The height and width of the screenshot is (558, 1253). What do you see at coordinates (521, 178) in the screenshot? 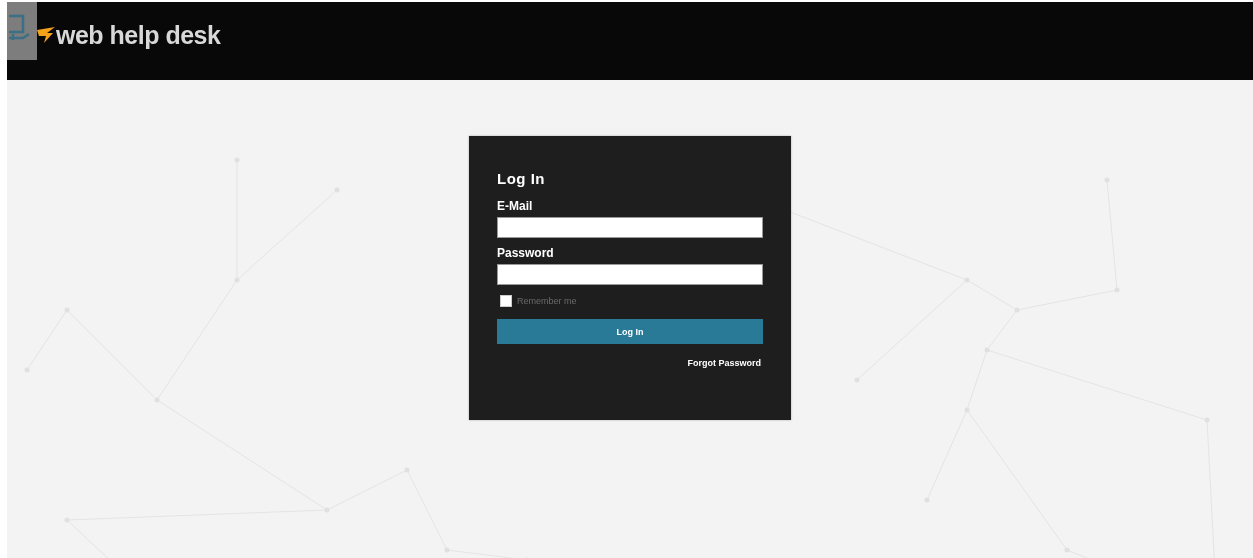
I see `login-title: Log In` at bounding box center [521, 178].